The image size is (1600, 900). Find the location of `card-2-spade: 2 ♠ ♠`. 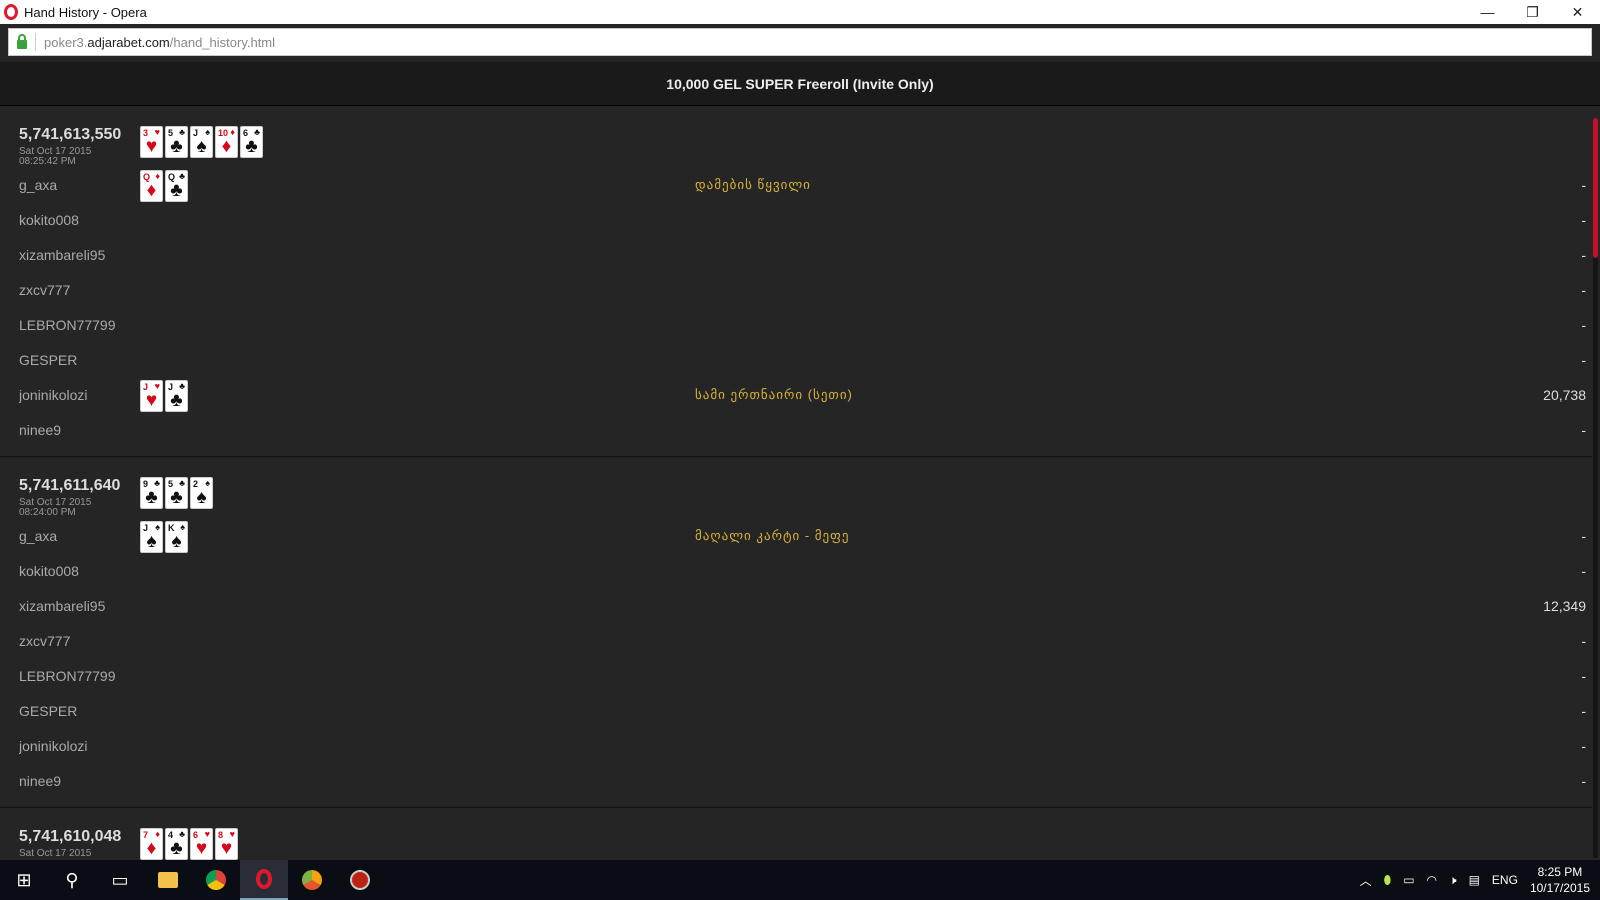

card-2-spade: 2 ♠ ♠ is located at coordinates (201, 493).